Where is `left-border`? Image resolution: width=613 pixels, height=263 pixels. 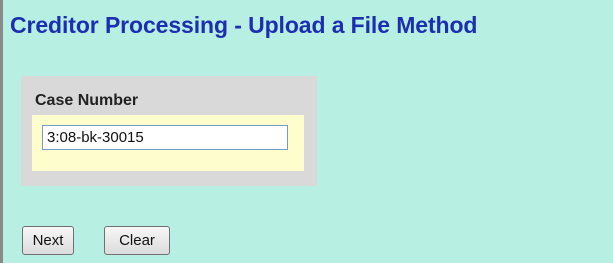 left-border is located at coordinates (1, 131).